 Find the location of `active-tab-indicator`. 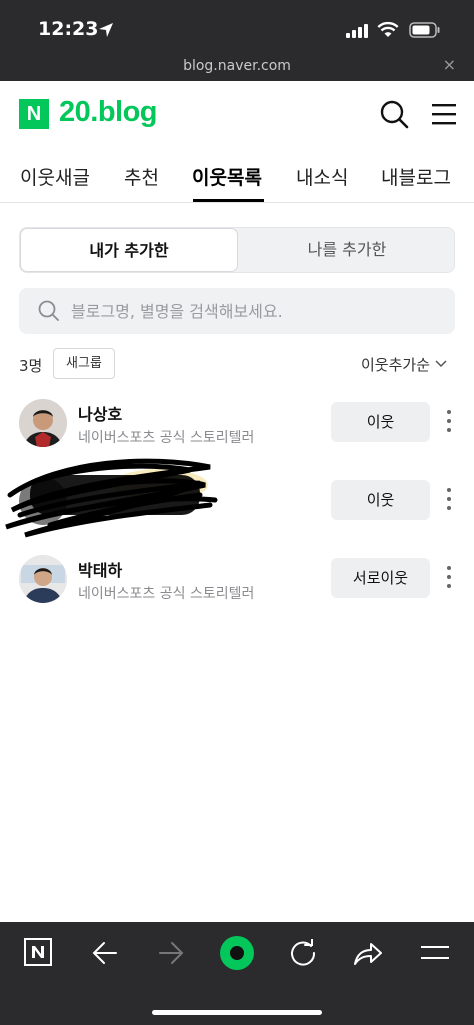

active-tab-indicator is located at coordinates (228, 200).